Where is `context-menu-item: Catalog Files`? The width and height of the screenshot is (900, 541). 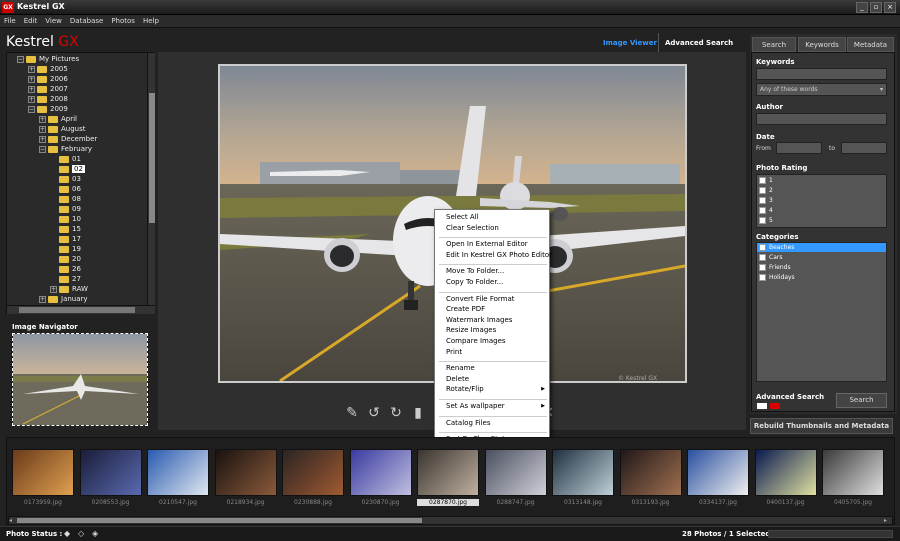
context-menu-item: Catalog Files is located at coordinates (468, 423).